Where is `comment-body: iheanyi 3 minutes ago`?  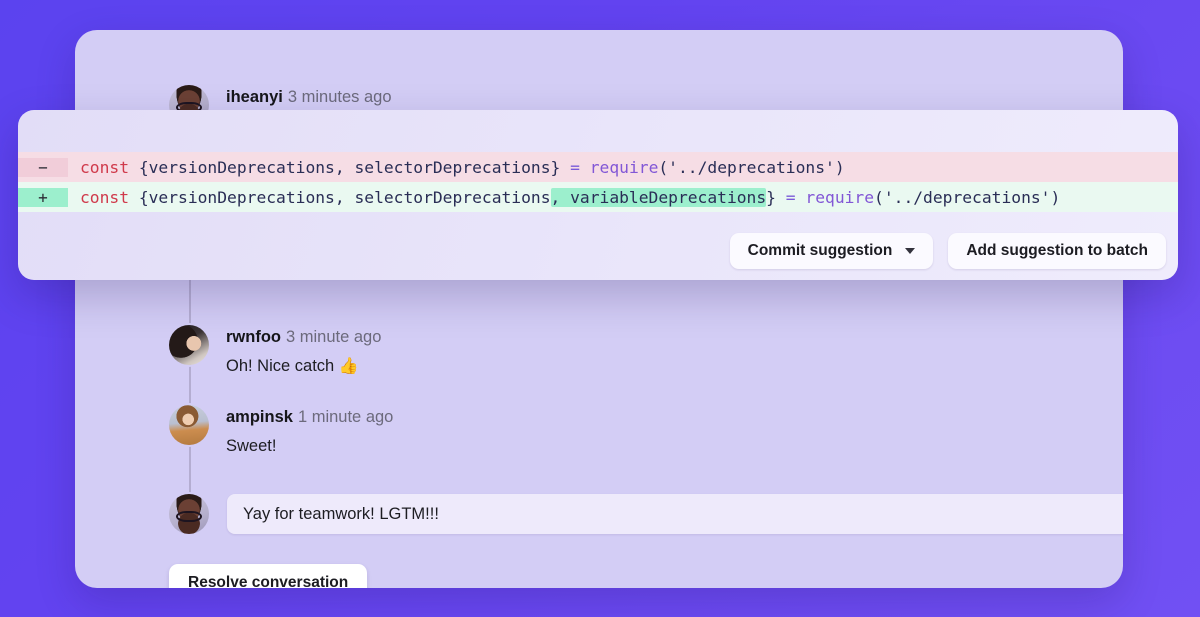
comment-body: iheanyi 3 minutes ago is located at coordinates (309, 96).